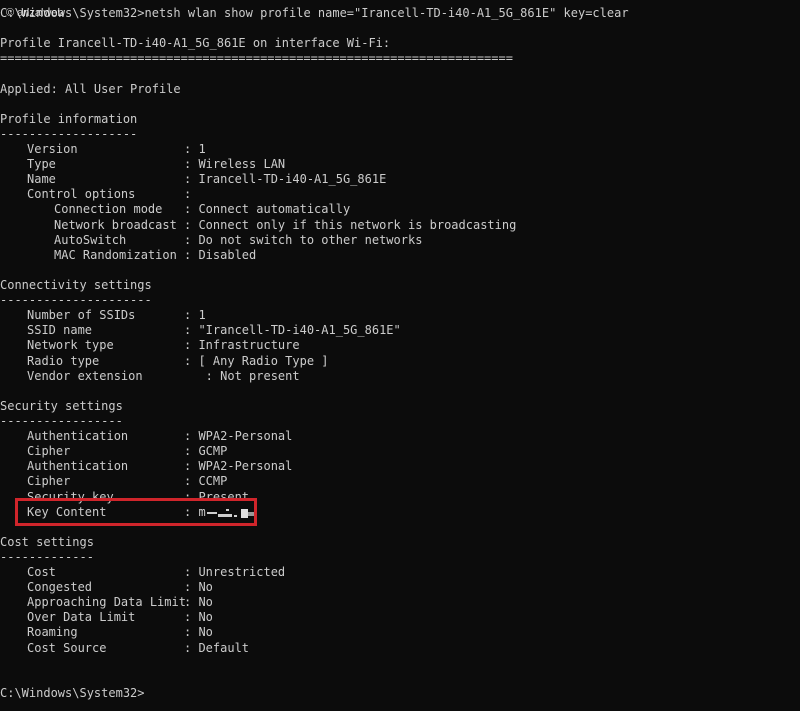 This screenshot has width=800, height=711. What do you see at coordinates (400, 587) in the screenshot?
I see `setting-row-congested: Congested : No` at bounding box center [400, 587].